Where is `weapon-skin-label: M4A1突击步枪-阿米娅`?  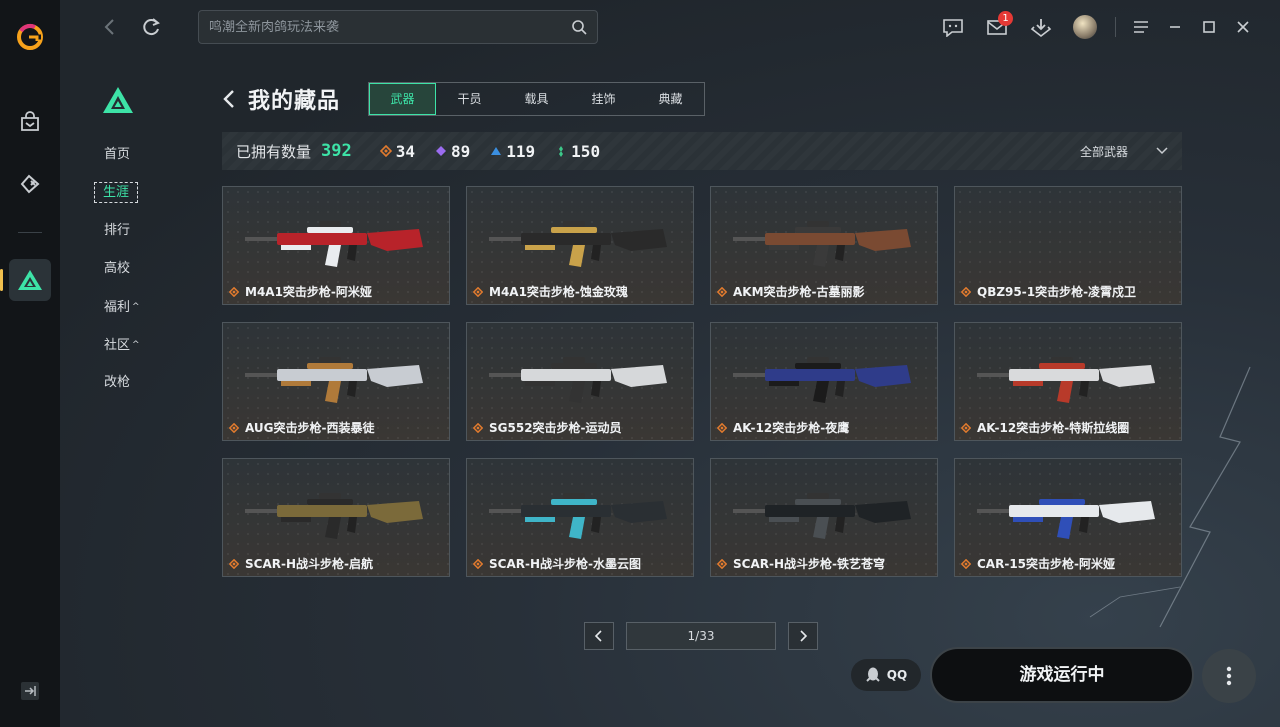
weapon-skin-label: M4A1突击步枪-阿米娅 is located at coordinates (300, 291).